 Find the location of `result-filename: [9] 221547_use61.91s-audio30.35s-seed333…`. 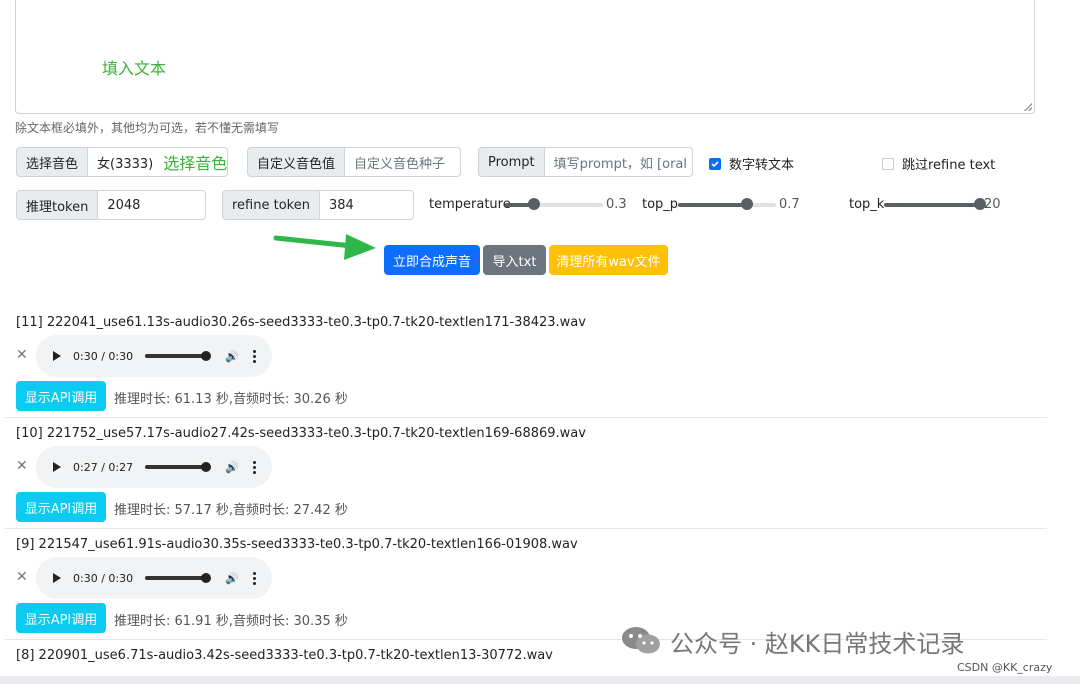

result-filename: [9] 221547_use61.91s-audio30.35s-seed333… is located at coordinates (297, 544).